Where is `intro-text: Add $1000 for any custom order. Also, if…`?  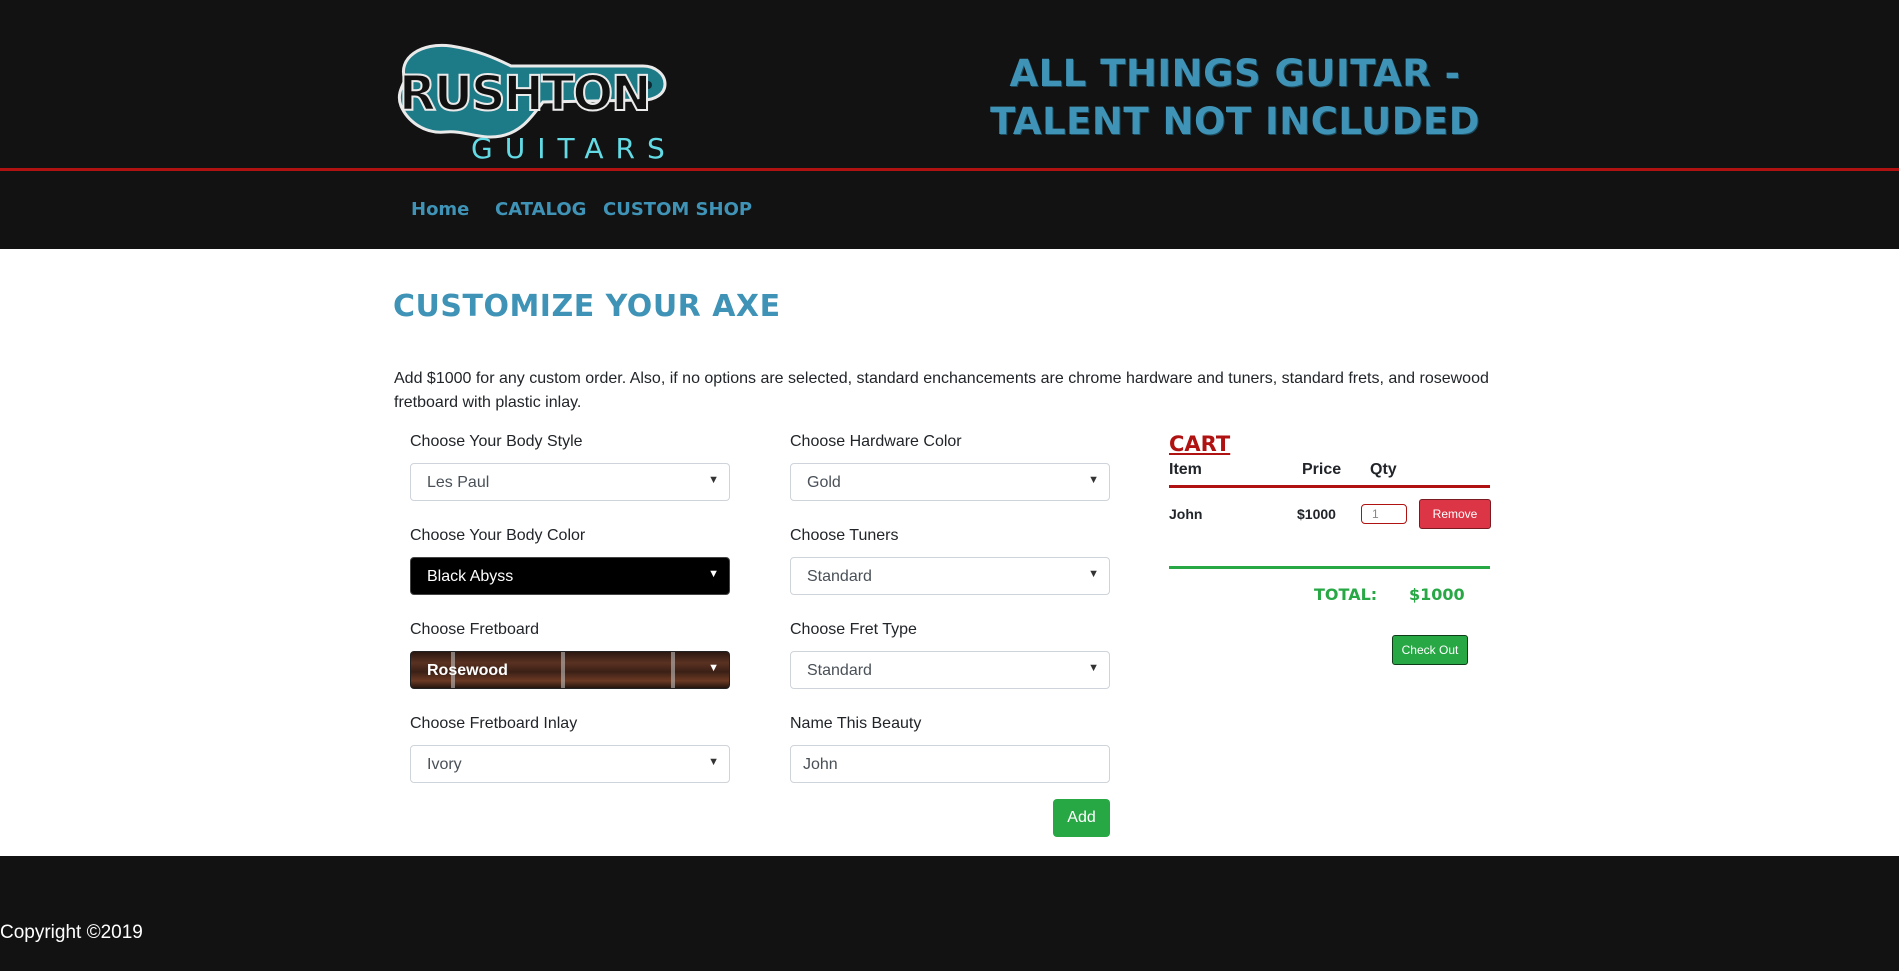
intro-text: Add $1000 for any custom order. Also, if… is located at coordinates (941, 390).